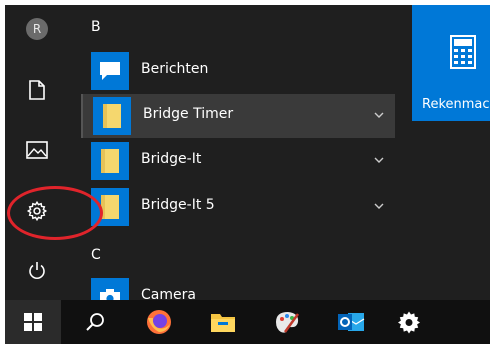 This screenshot has width=495, height=349. I want to click on live-tile-label: Rekenmachine, so click(456, 104).